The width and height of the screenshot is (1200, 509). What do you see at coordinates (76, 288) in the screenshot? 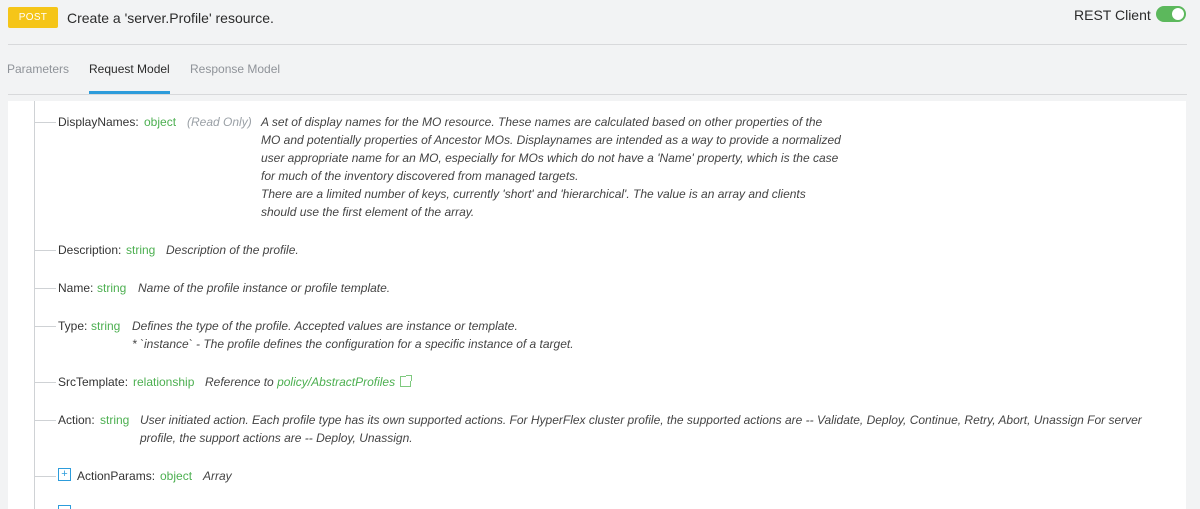
I see `property-name: Name:` at bounding box center [76, 288].